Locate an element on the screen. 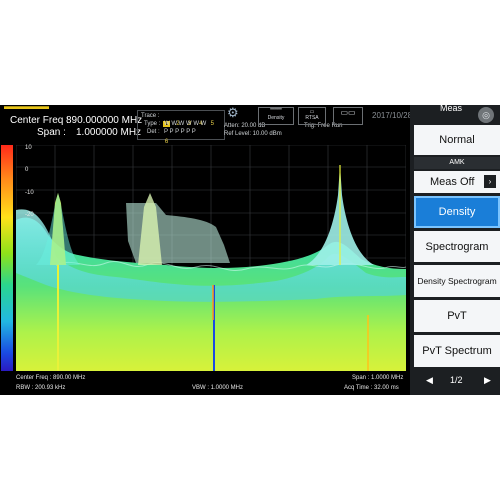 Image resolution: width=500 pixels, height=500 pixels. det-label: Det : is located at coordinates (153, 132).